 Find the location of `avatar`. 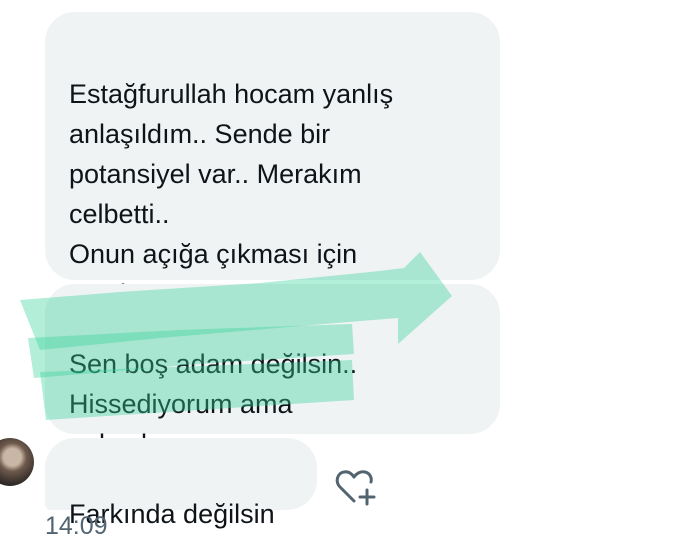

avatar is located at coordinates (17, 462).